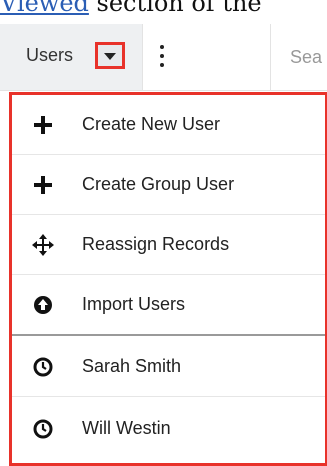 This screenshot has width=327, height=466. I want to click on menu-item-label: Sarah Smith, so click(132, 366).